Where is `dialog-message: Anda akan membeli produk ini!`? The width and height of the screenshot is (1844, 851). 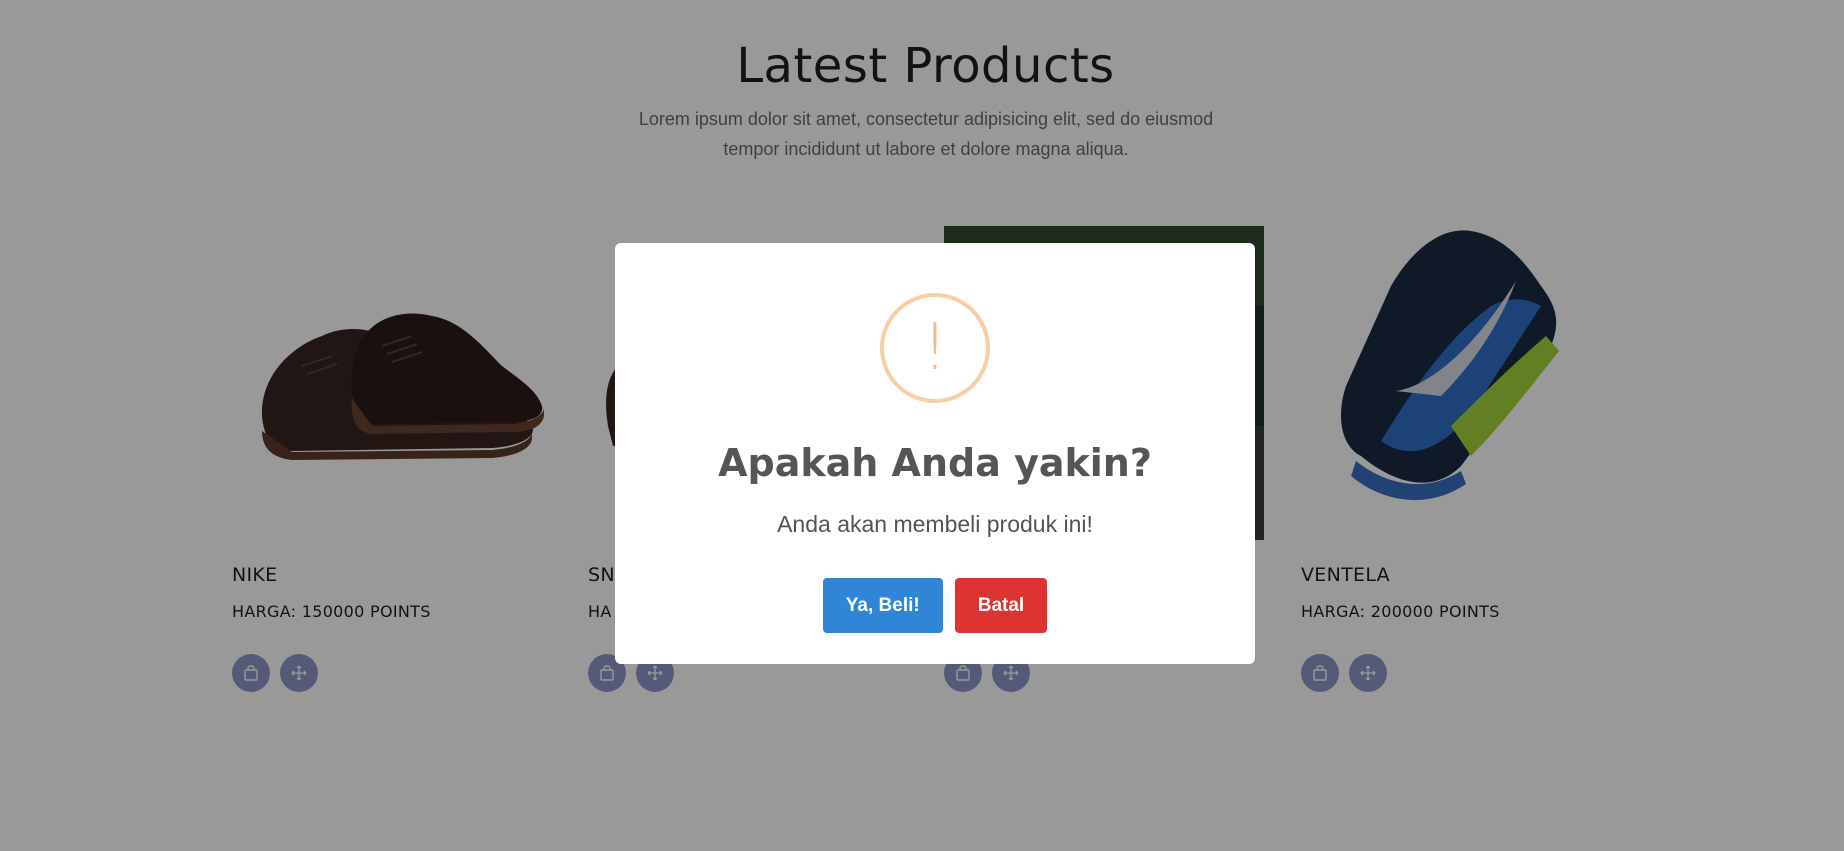
dialog-message: Anda akan membeli produk ini! is located at coordinates (935, 524).